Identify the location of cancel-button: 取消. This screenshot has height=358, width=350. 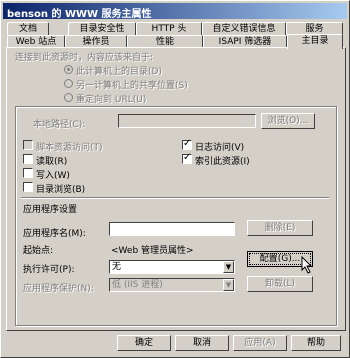
(202, 343).